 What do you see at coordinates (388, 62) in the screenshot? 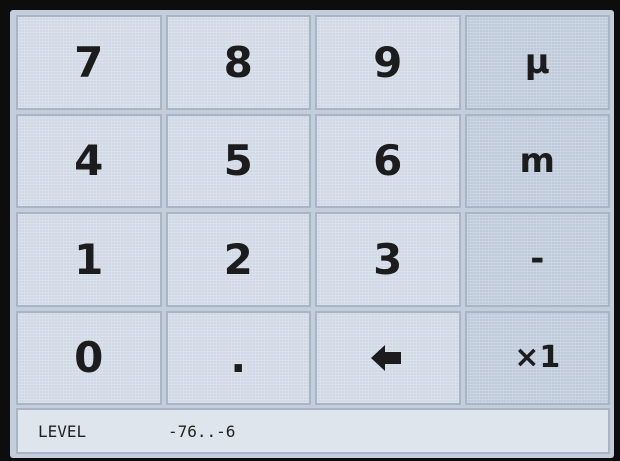
I see `key-9: 9` at bounding box center [388, 62].